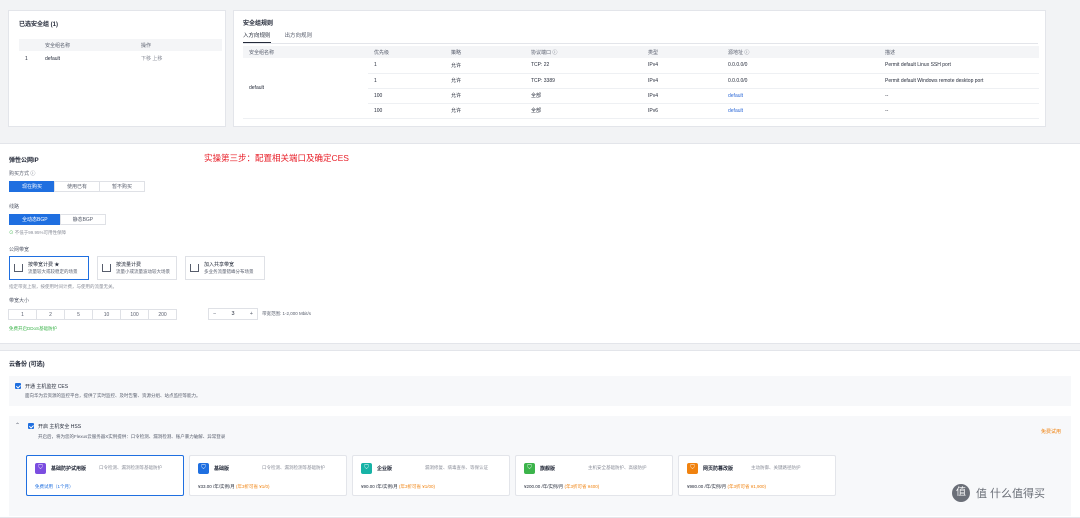  I want to click on size-option: 10, so click(106, 314).